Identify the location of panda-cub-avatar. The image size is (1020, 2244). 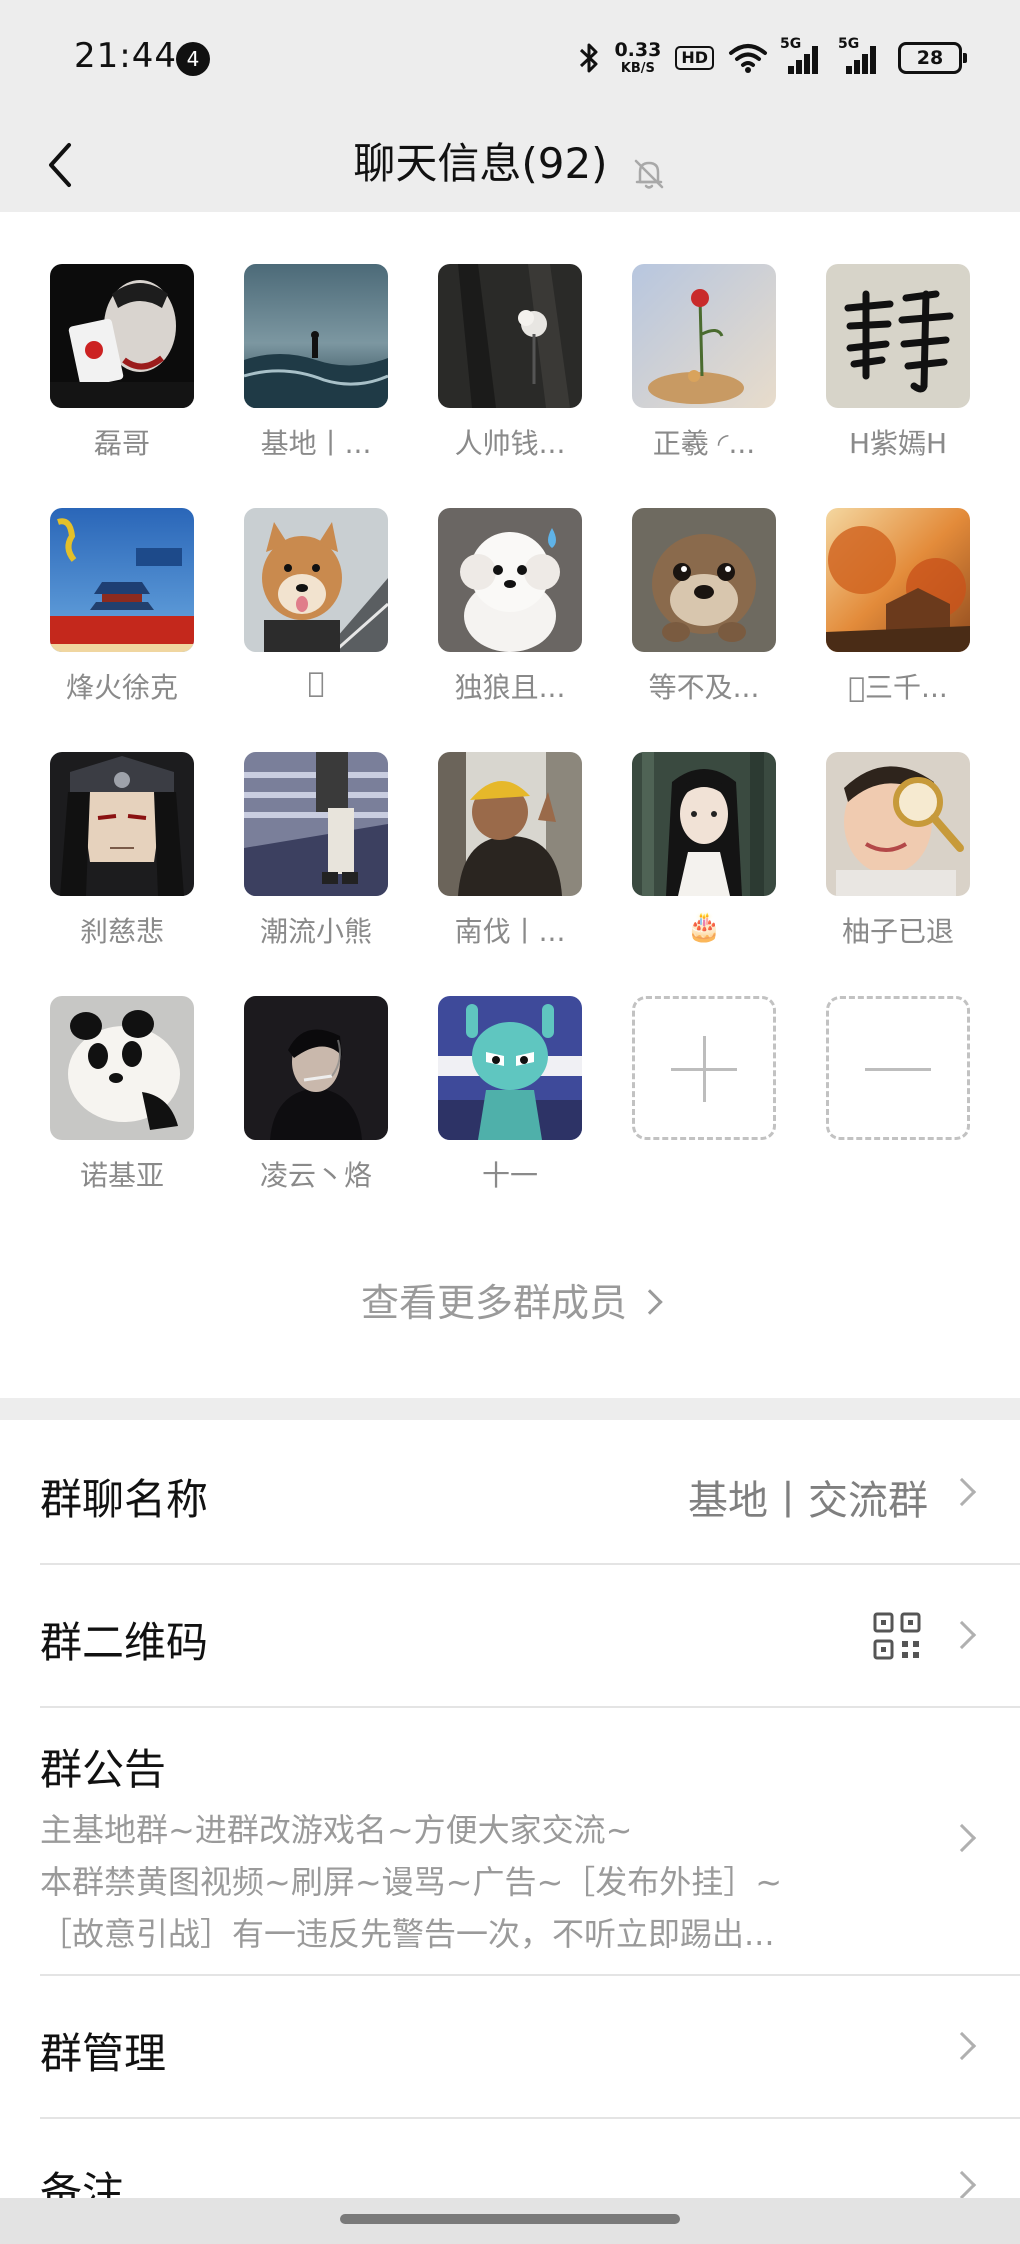
(122, 1068).